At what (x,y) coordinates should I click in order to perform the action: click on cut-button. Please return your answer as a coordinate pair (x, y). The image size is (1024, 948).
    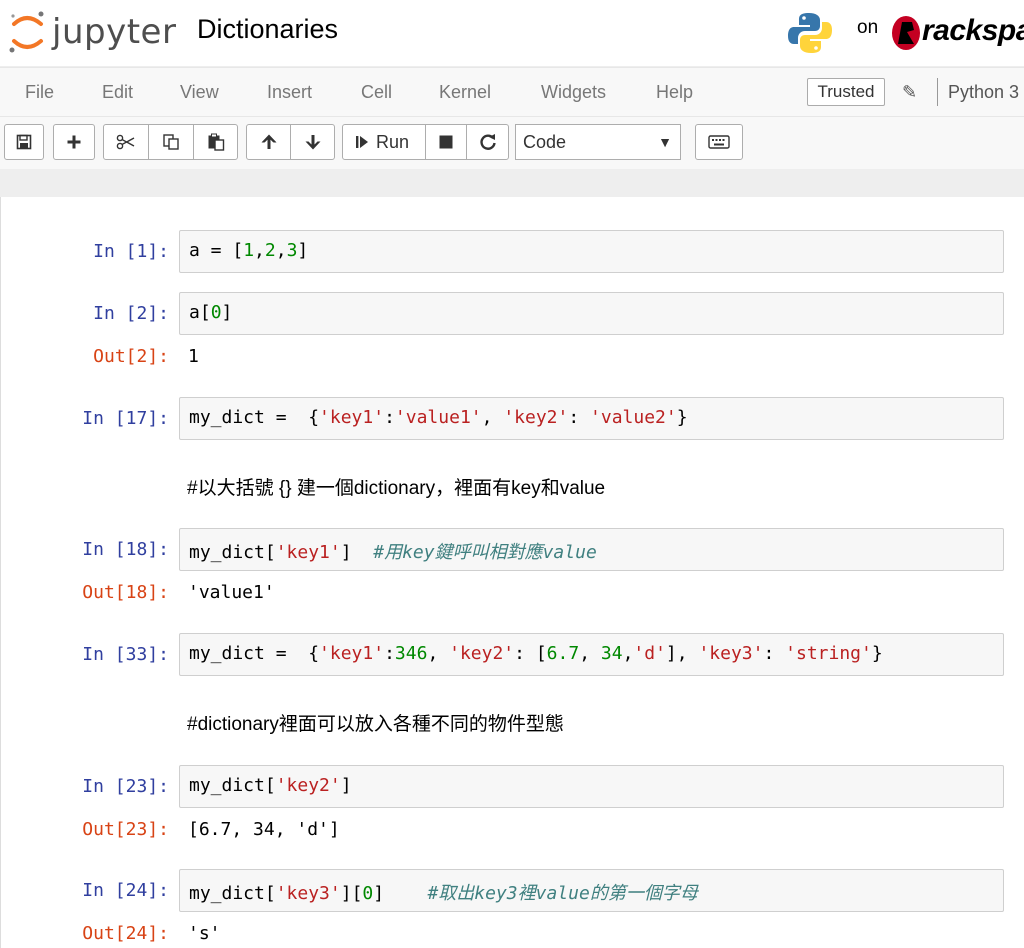
    Looking at the image, I should click on (126, 142).